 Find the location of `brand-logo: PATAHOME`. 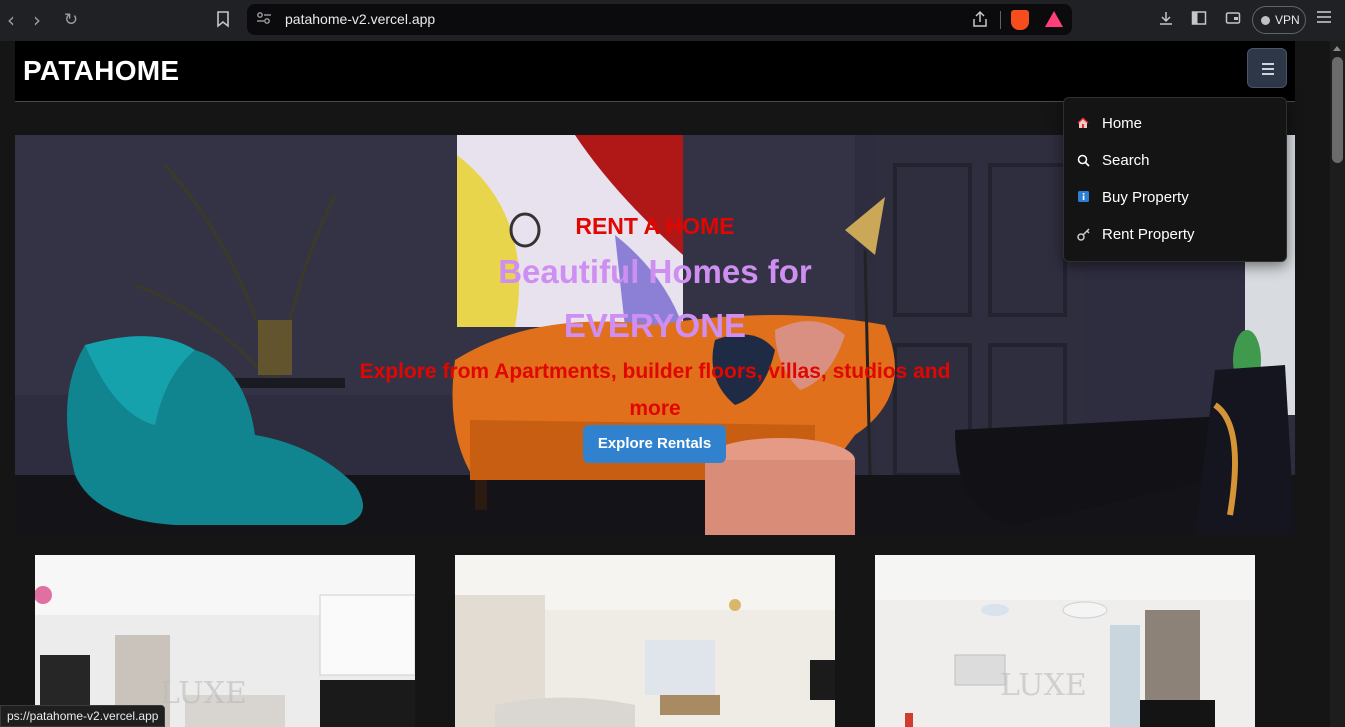

brand-logo: PATAHOME is located at coordinates (101, 71).